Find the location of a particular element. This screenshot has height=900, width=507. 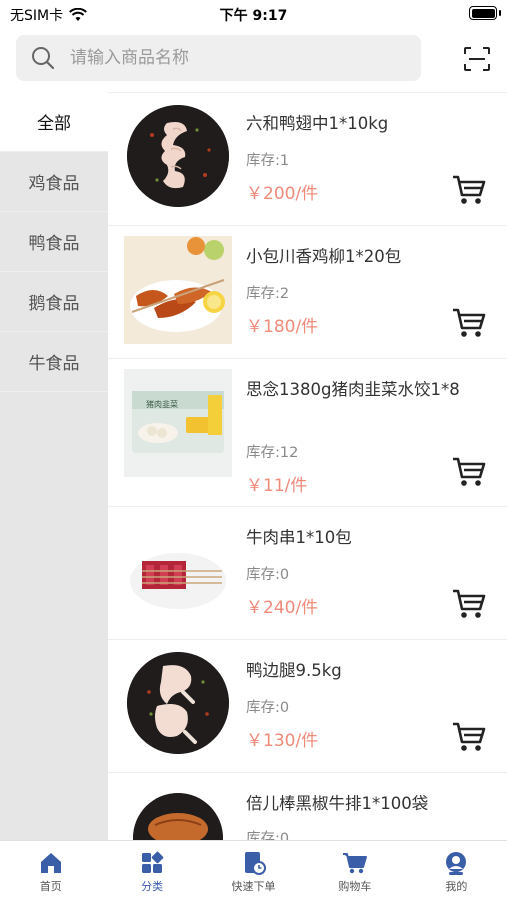

sidebar-item-label: 鹅食品 is located at coordinates (54, 304).